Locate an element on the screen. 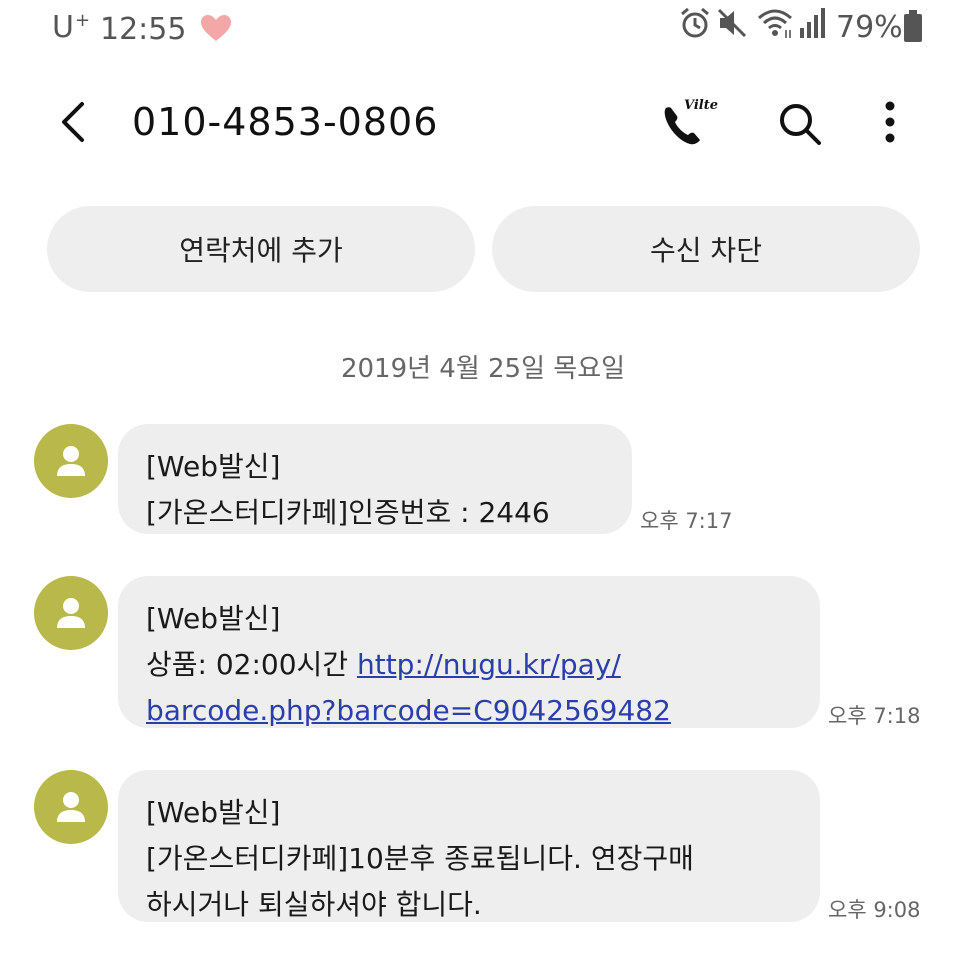  message-line: [가온스터디카페]10분후 종료됩니다. 연장구매 is located at coordinates (420, 858).